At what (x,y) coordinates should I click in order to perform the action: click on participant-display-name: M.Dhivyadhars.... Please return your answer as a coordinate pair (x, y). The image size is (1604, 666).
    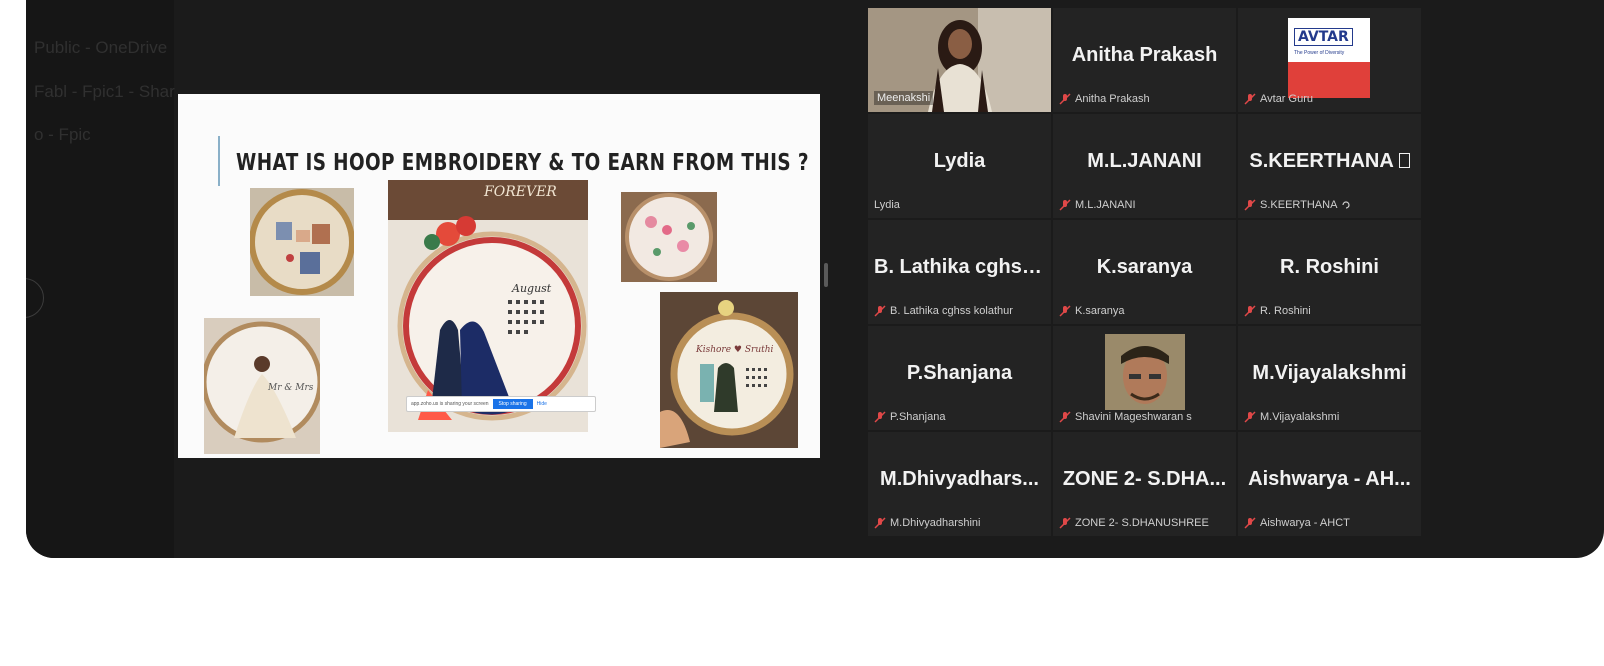
    Looking at the image, I should click on (959, 479).